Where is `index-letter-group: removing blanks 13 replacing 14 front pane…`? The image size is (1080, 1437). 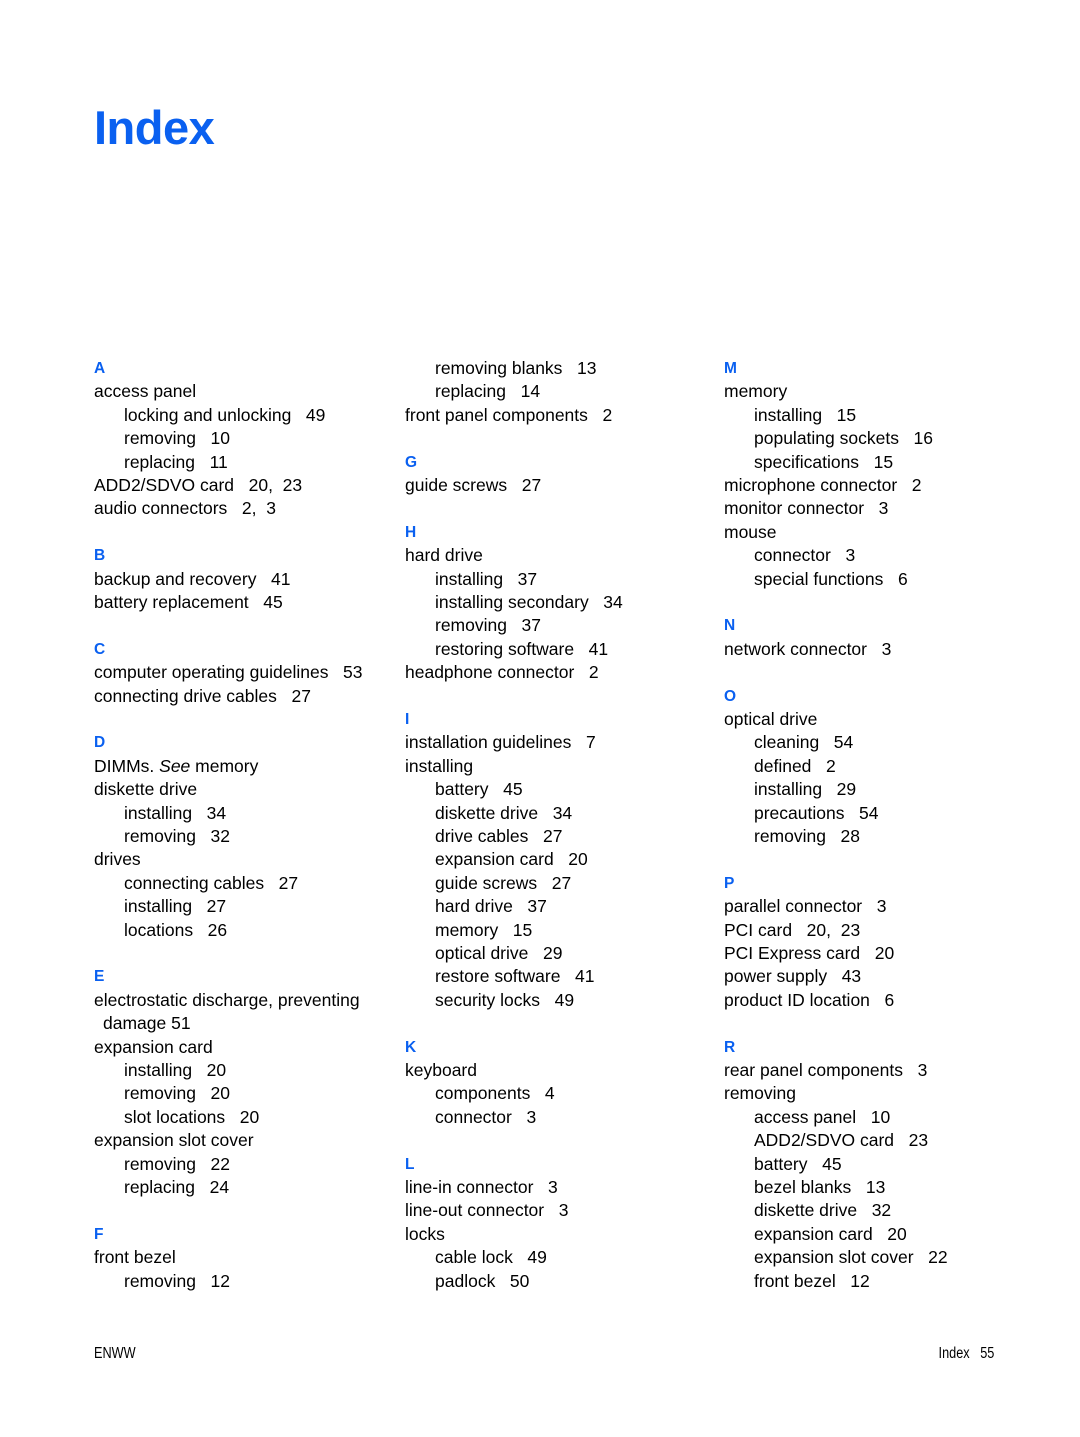 index-letter-group: removing blanks 13 replacing 14 front pane… is located at coordinates (555, 392).